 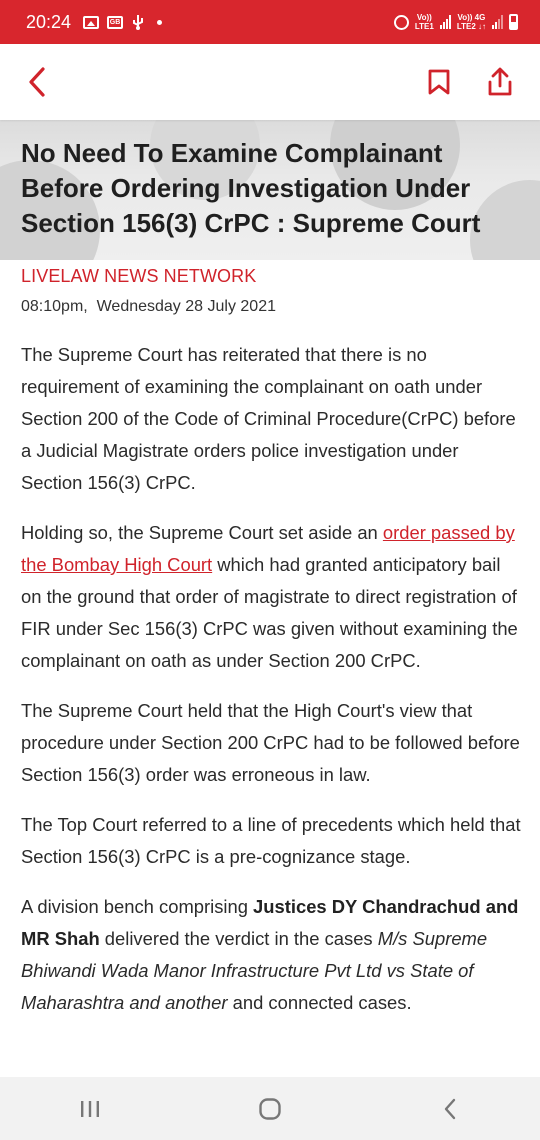 What do you see at coordinates (138, 22) in the screenshot?
I see `usb-icon` at bounding box center [138, 22].